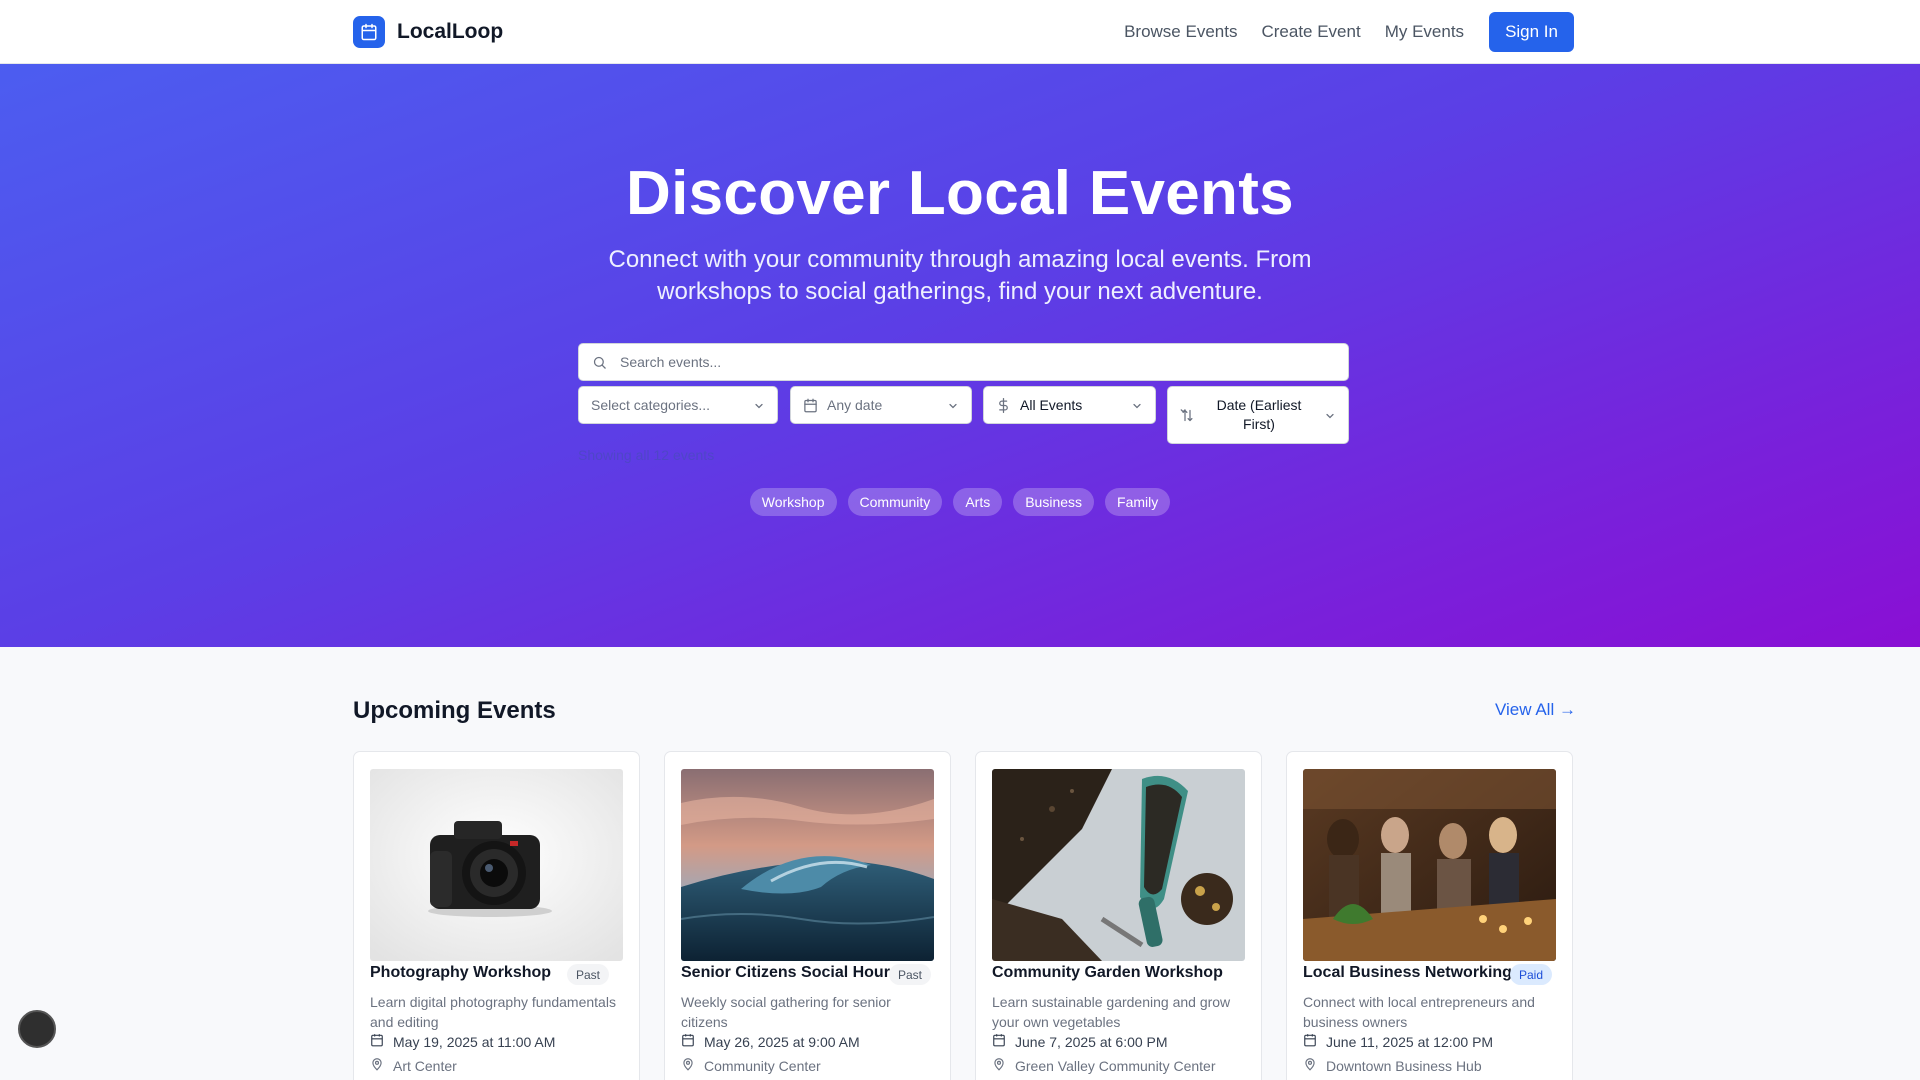  Describe the element at coordinates (785, 972) in the screenshot. I see `event-title: Senior Citizens Social Hour` at that location.